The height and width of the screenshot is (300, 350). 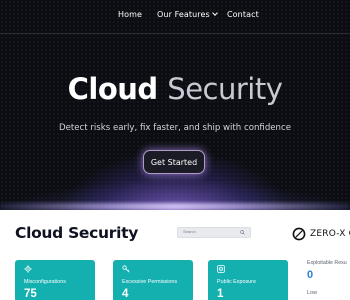 I want to click on exploitable-resources-panel: Exploitable Resu 0 Low, so click(x=324, y=280).